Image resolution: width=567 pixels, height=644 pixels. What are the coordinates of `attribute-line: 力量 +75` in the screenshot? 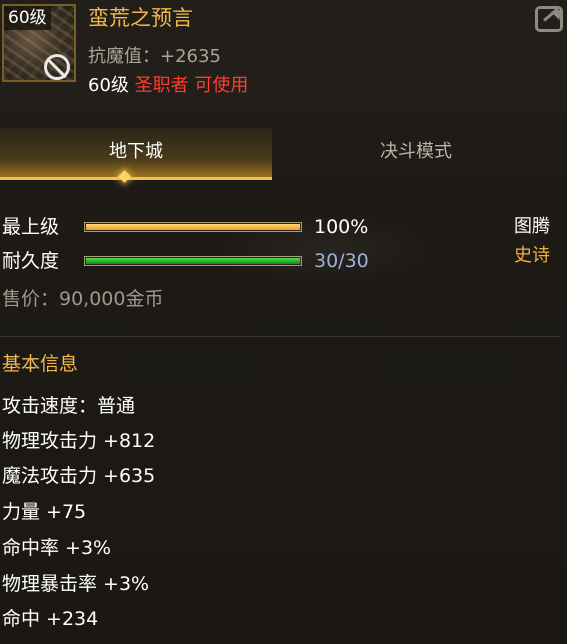 It's located at (44, 512).